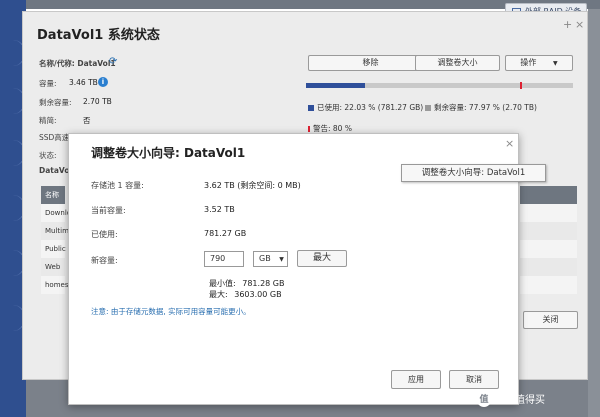  I want to click on free-capacity-value: 2.70 TB, so click(97, 101).